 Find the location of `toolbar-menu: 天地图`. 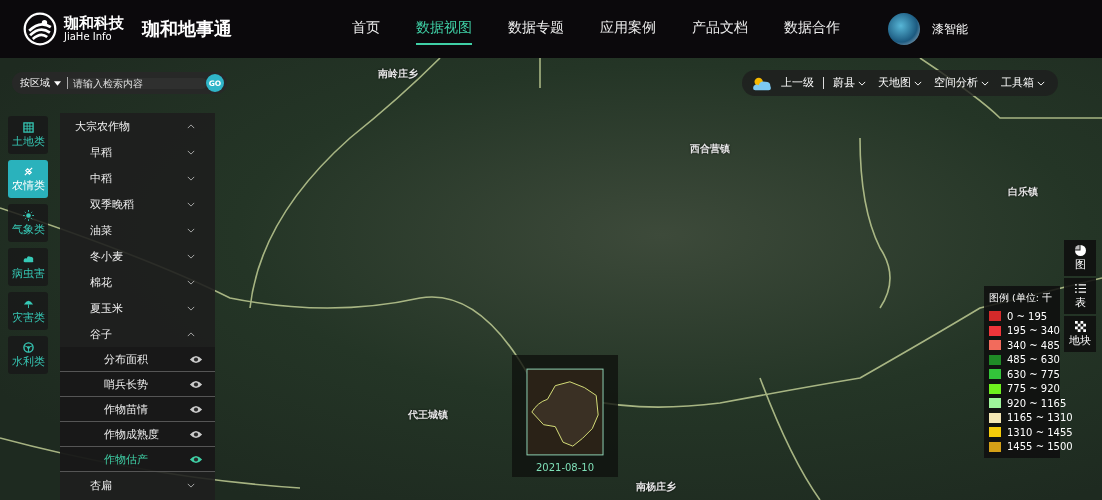

toolbar-menu: 天地图 is located at coordinates (900, 83).